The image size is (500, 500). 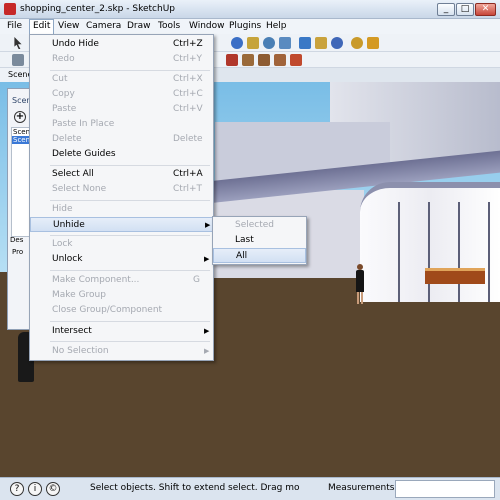 I want to click on submenu-item-selected: Selected, so click(x=259, y=225).